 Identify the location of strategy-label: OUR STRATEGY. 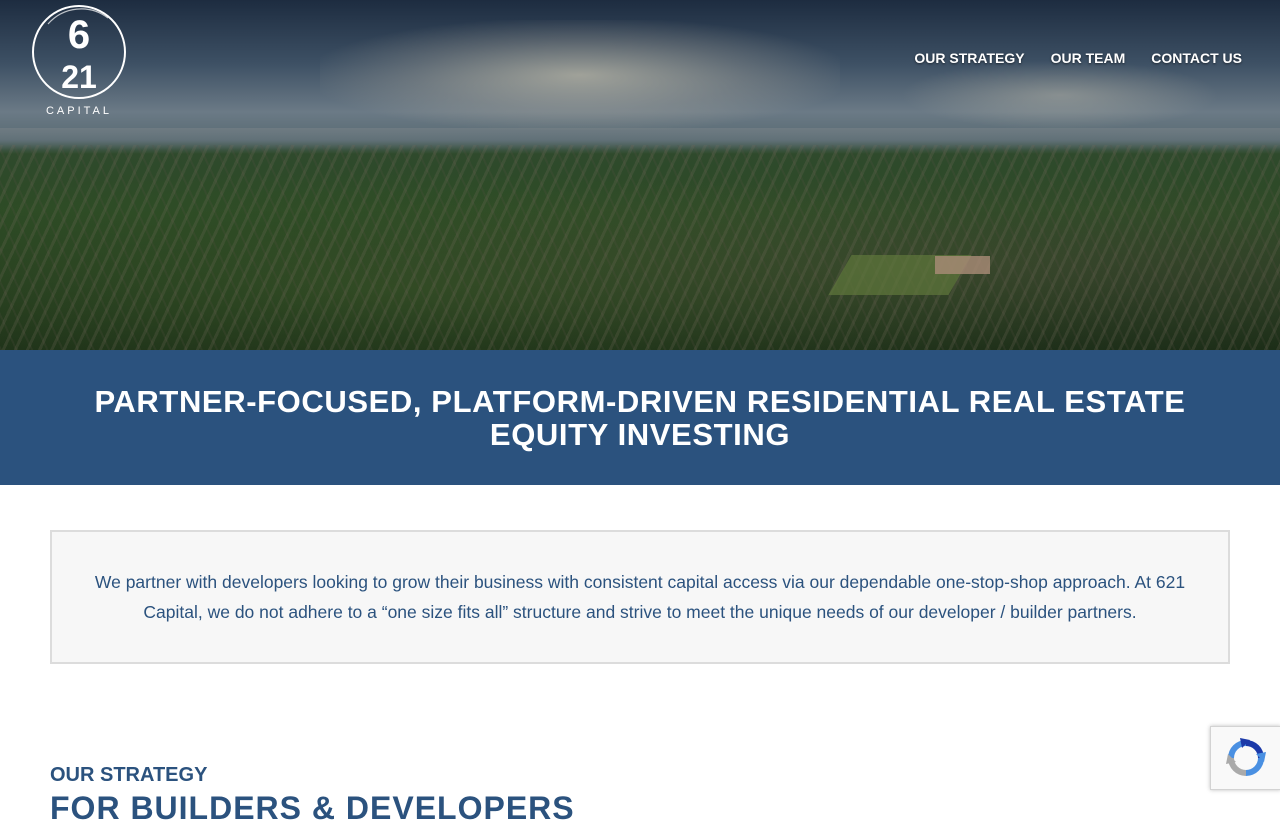
(129, 775).